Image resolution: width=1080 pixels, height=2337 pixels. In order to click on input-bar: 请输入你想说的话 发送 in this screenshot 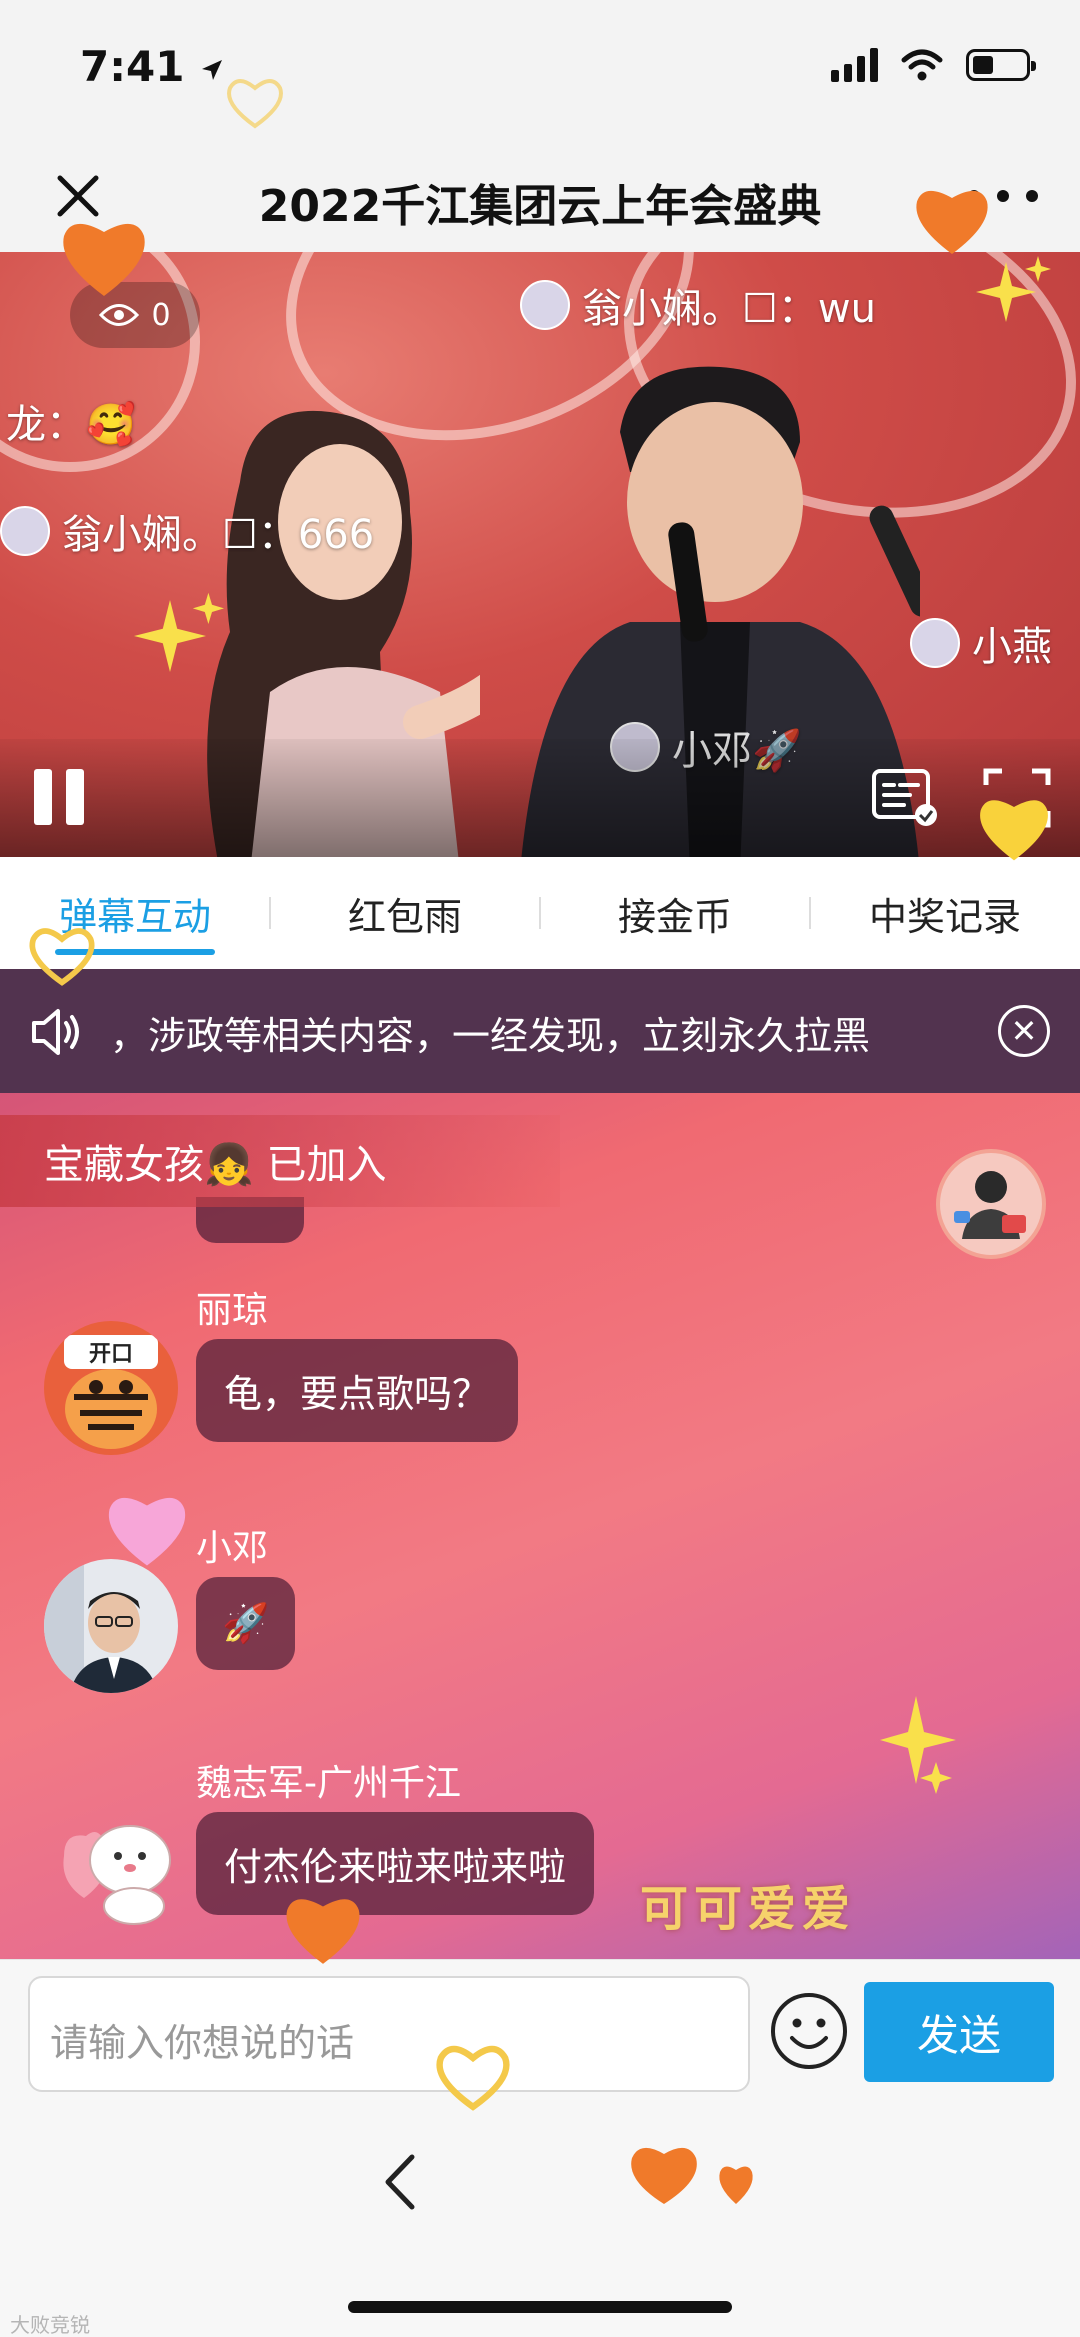, I will do `click(540, 2032)`.